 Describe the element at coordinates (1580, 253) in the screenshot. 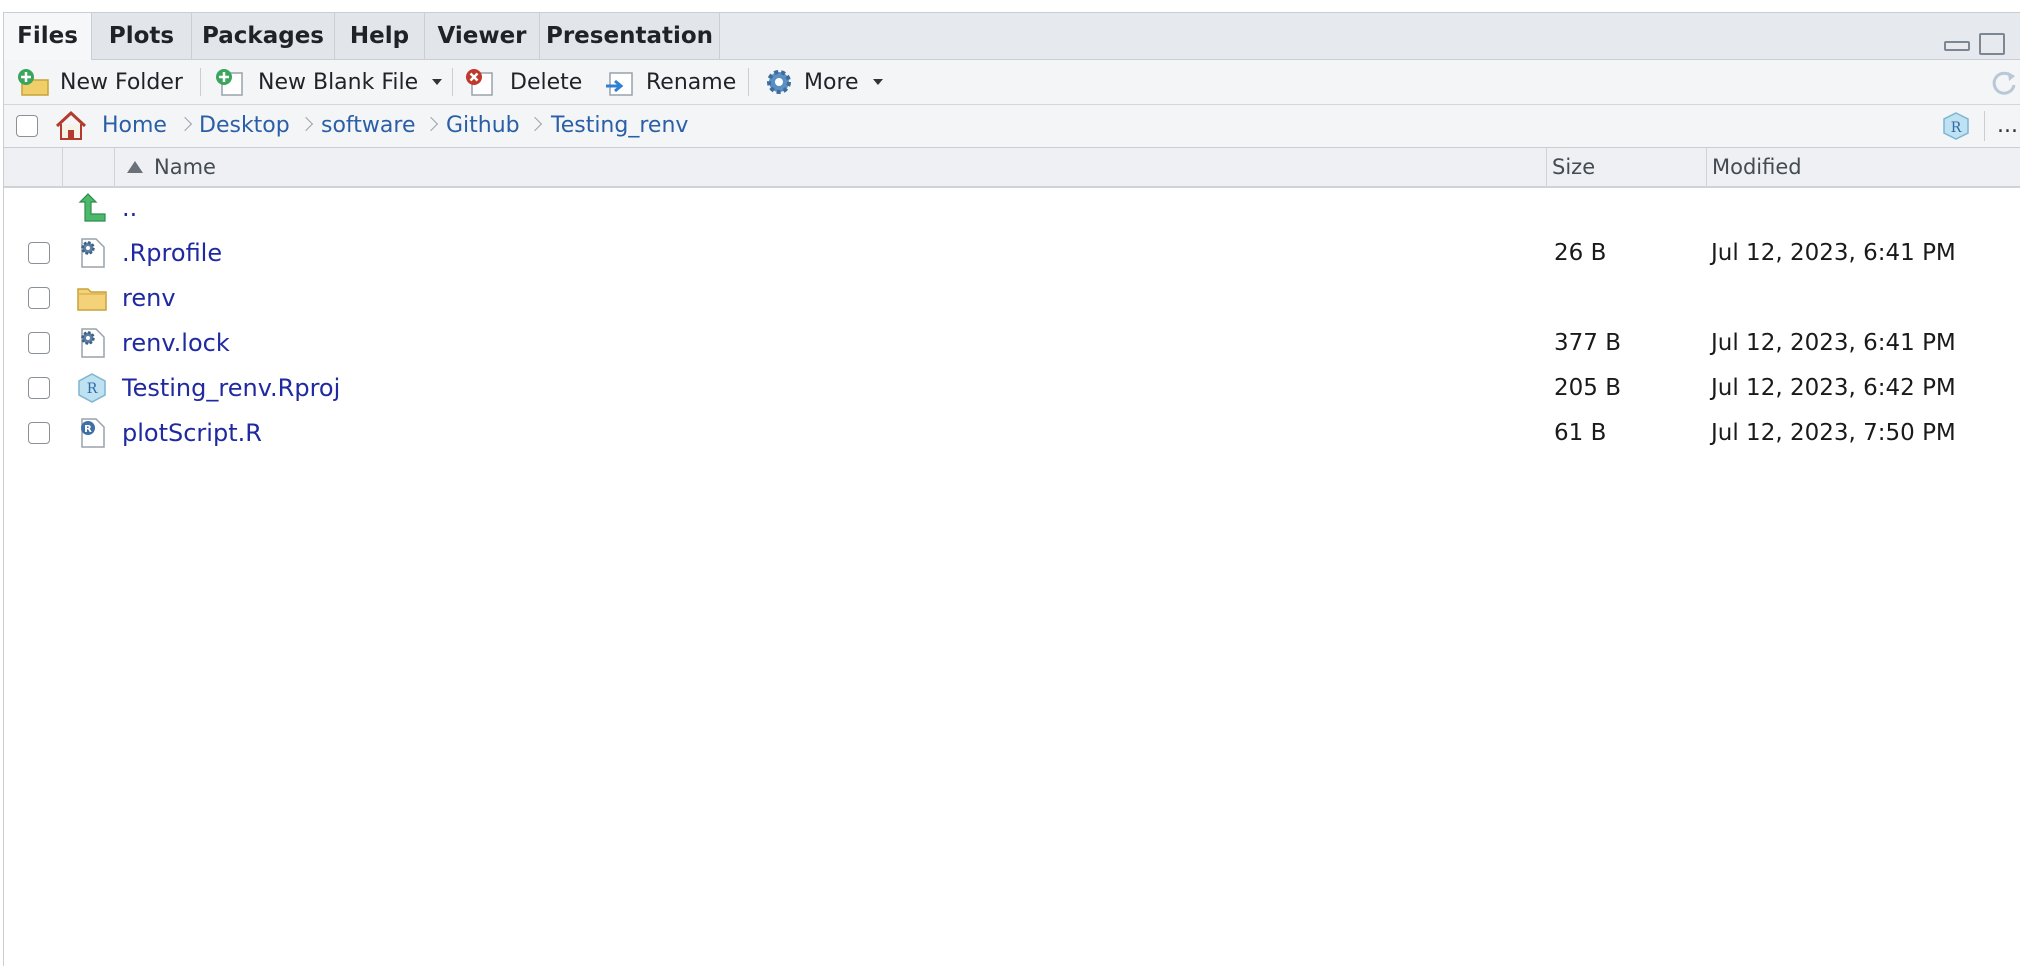

I see `file-size: 26 B` at that location.